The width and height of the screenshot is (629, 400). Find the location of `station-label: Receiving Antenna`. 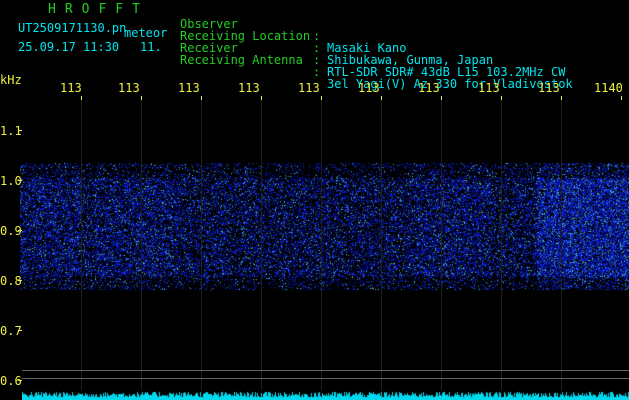

station-label: Receiving Antenna is located at coordinates (241, 60).